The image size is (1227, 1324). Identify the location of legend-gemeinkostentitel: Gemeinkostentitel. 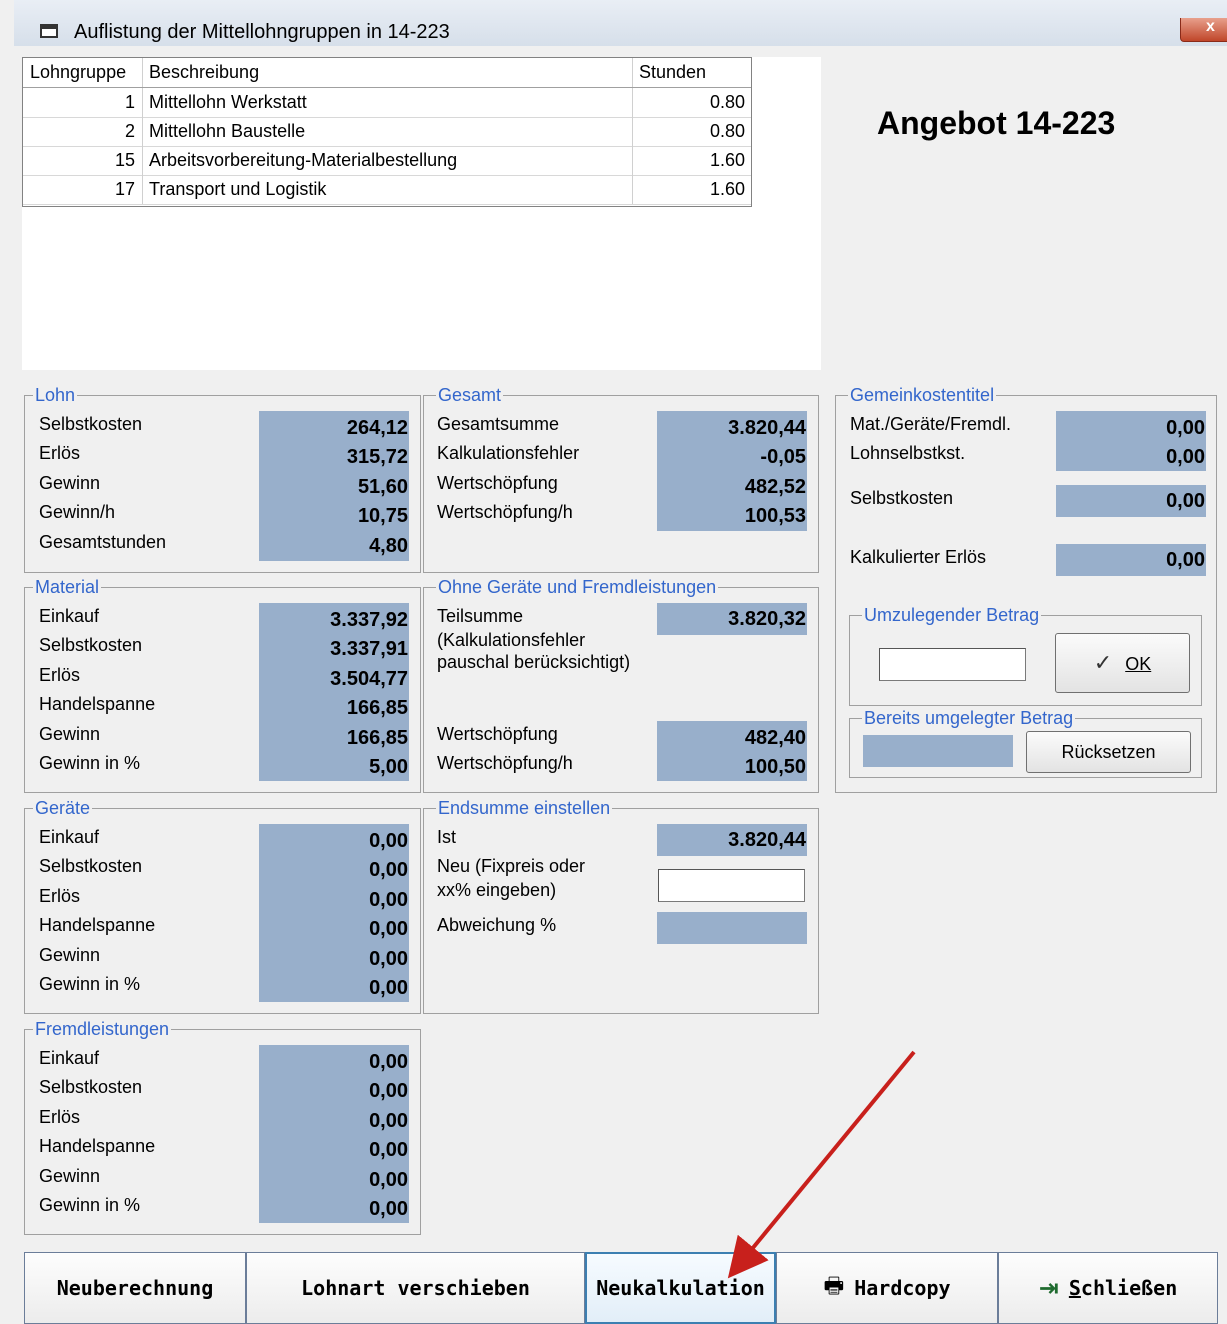
(922, 395).